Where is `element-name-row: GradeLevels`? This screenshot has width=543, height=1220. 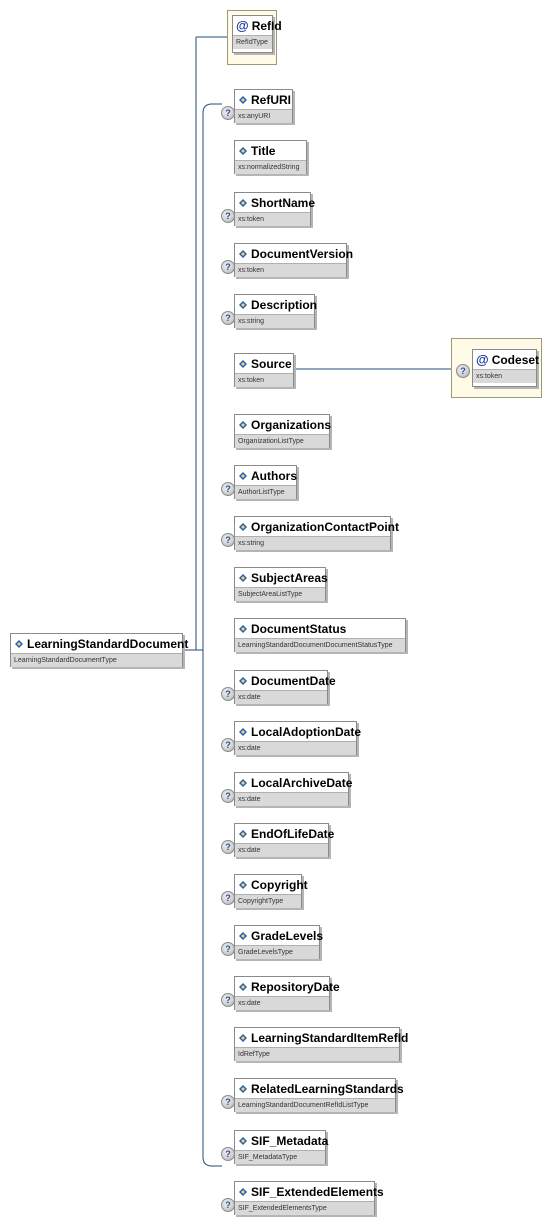 element-name-row: GradeLevels is located at coordinates (279, 935).